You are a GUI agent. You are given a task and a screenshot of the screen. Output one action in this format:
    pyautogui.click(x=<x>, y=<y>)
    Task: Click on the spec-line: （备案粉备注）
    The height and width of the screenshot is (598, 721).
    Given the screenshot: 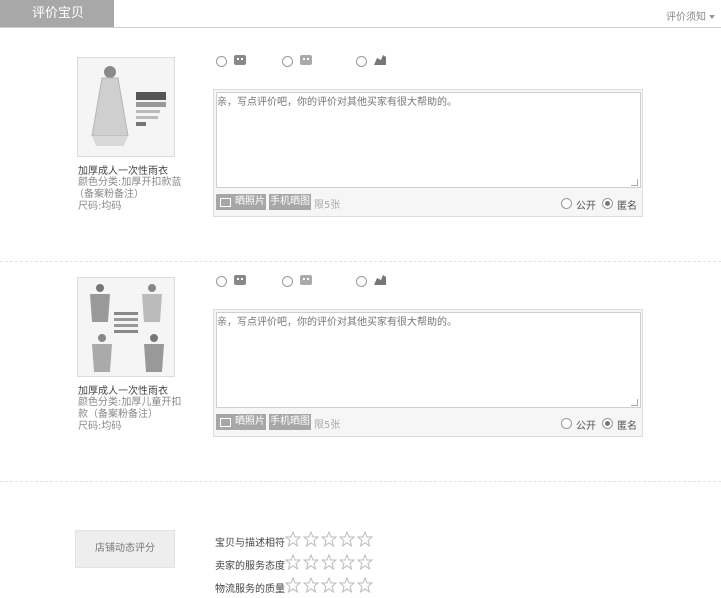 What is the action you would take?
    pyautogui.click(x=109, y=194)
    